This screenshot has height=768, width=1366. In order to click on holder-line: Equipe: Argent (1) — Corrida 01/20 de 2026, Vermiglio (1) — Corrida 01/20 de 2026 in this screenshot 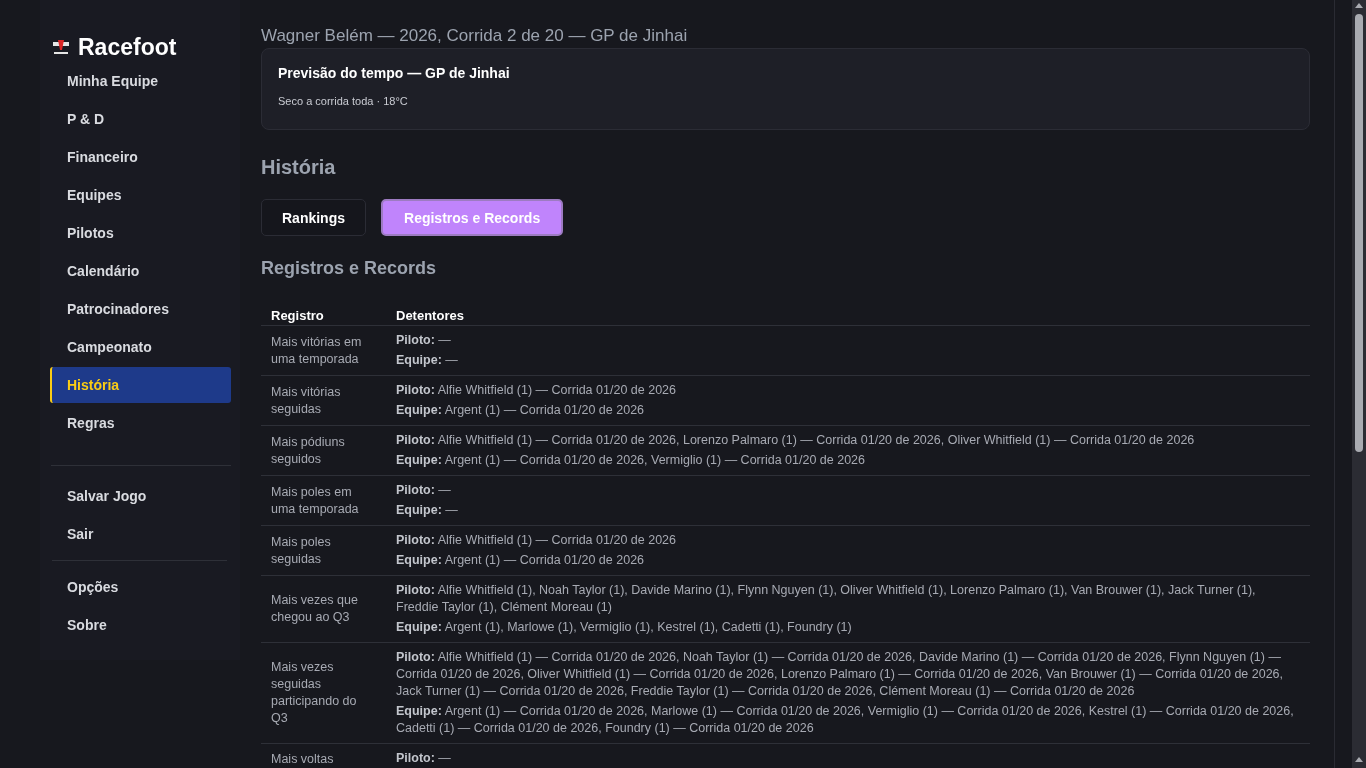, I will do `click(631, 460)`.